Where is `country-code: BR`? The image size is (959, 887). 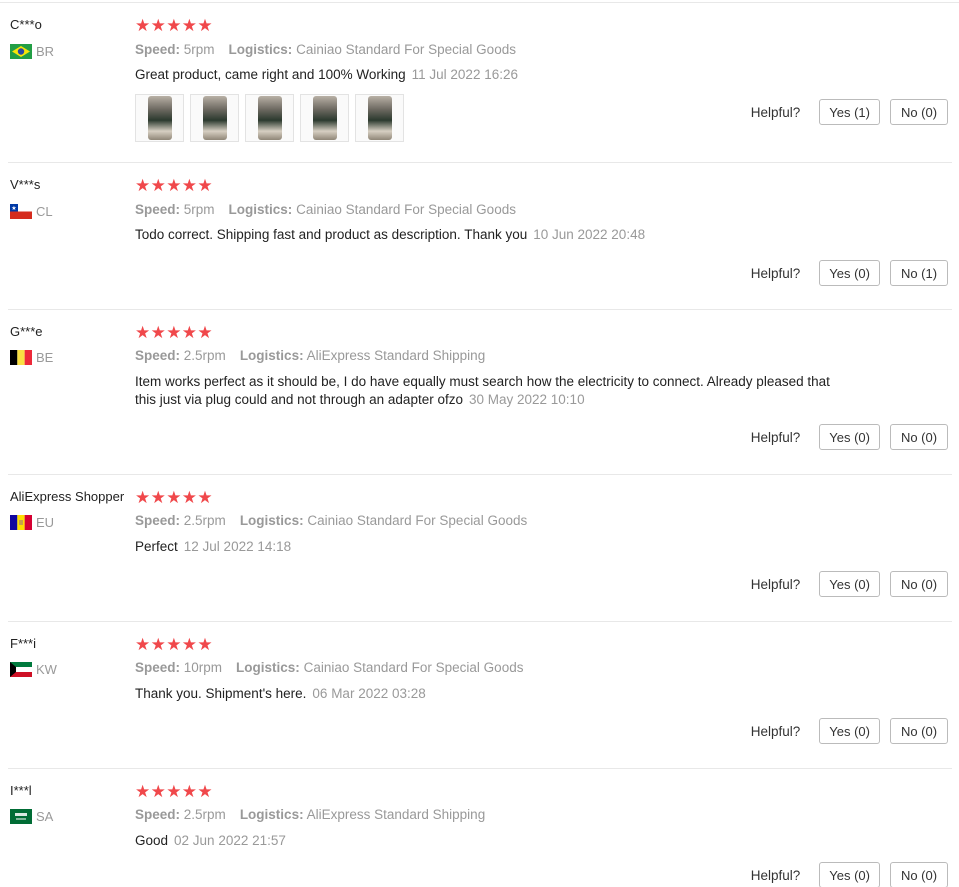
country-code: BR is located at coordinates (45, 51).